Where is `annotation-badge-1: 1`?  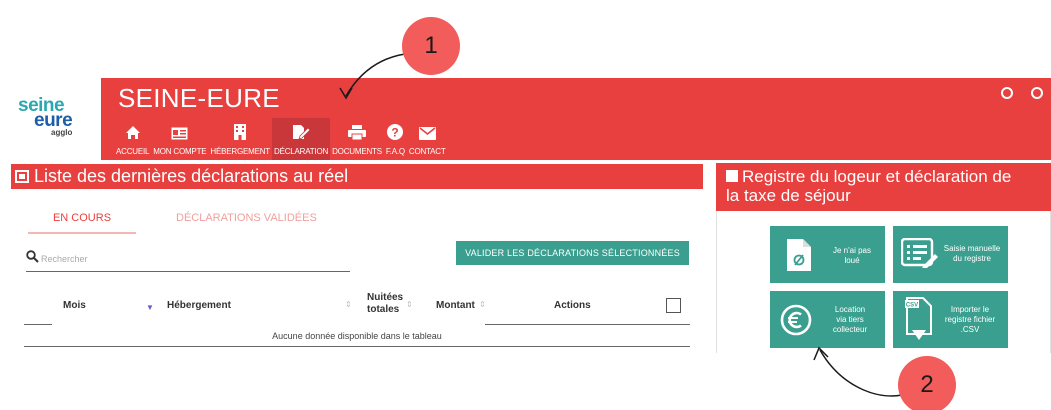 annotation-badge-1: 1 is located at coordinates (431, 46).